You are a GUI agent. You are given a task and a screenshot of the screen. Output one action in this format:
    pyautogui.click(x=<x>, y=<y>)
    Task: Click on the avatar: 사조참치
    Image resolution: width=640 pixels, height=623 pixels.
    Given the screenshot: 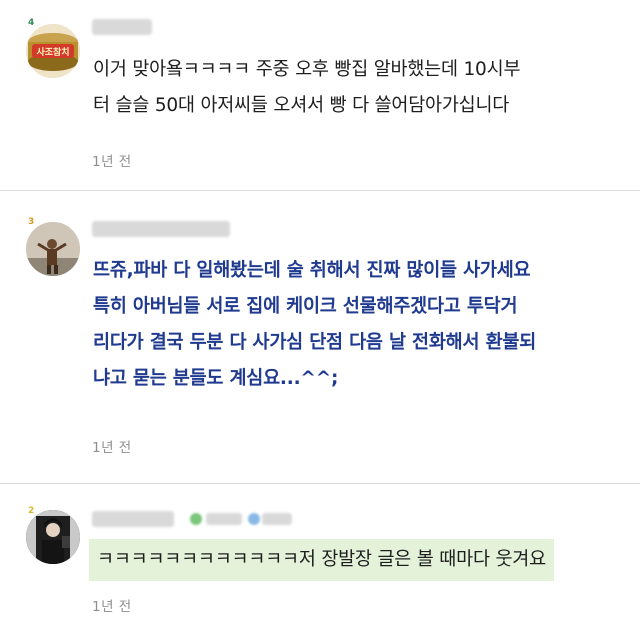 What is the action you would take?
    pyautogui.click(x=53, y=51)
    